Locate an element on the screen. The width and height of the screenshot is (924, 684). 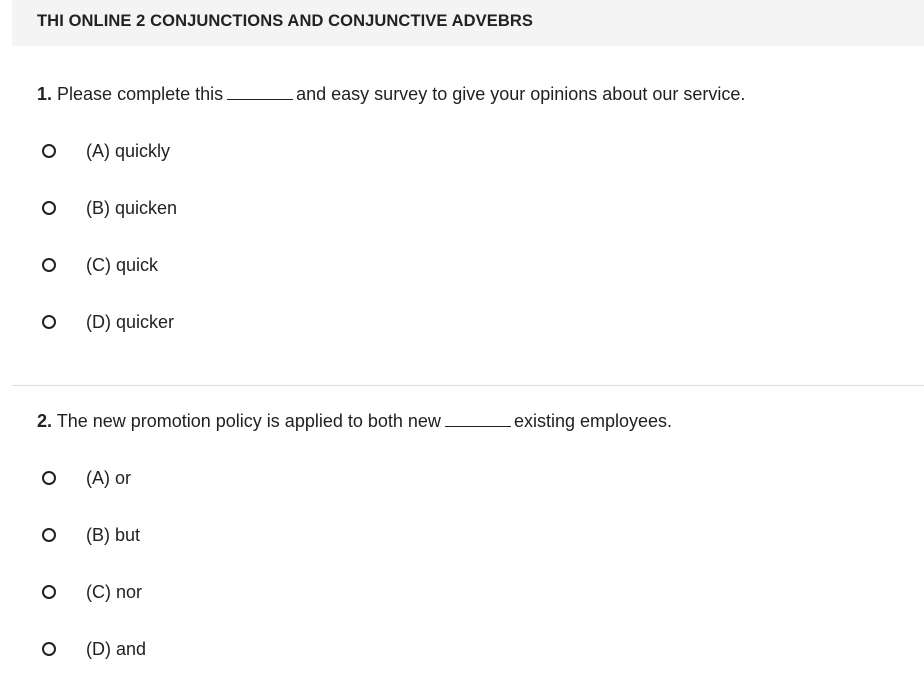
option-label: (B) quicken is located at coordinates (132, 207).